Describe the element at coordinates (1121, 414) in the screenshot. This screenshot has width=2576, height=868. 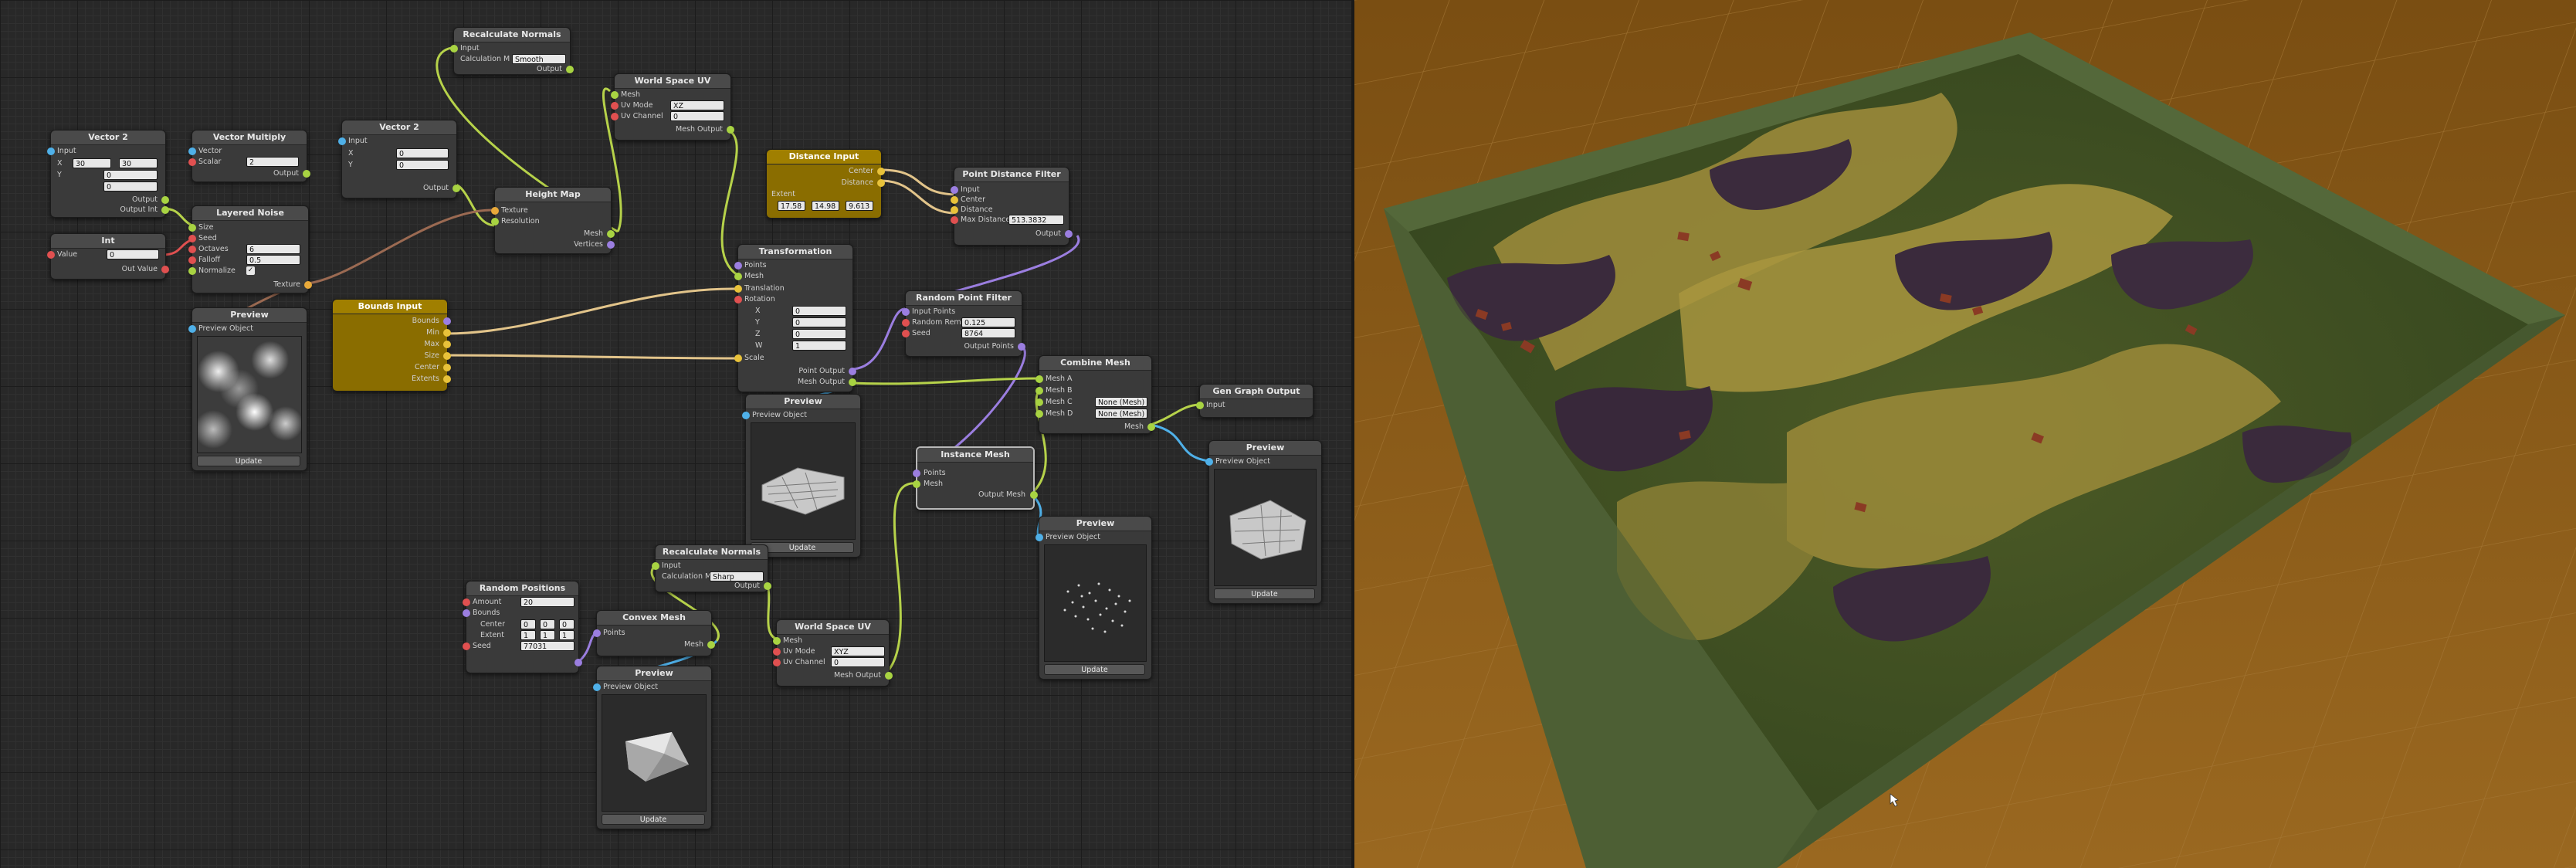
I see `mesh-d-object-field: None (Mesh)` at that location.